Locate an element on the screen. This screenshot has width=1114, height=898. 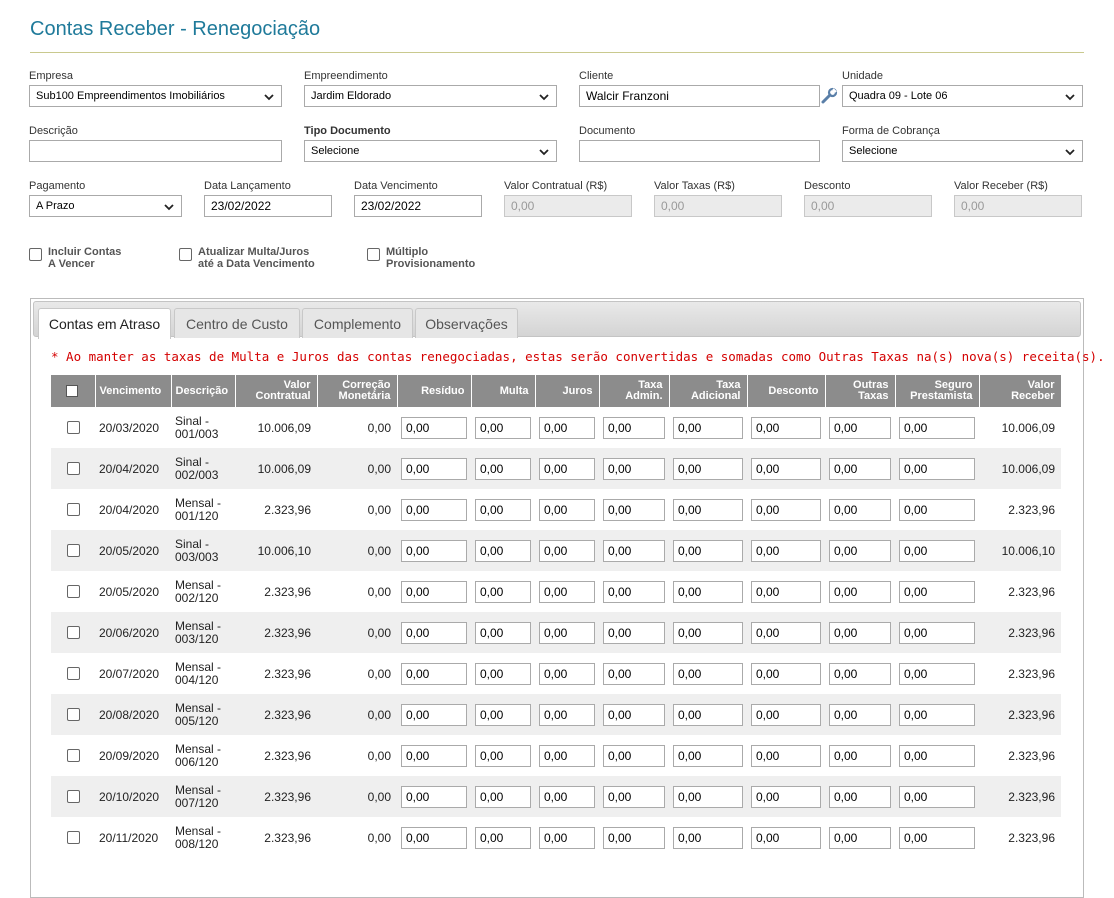
data-vencimento-input: 23/02/2022 is located at coordinates (418, 206).